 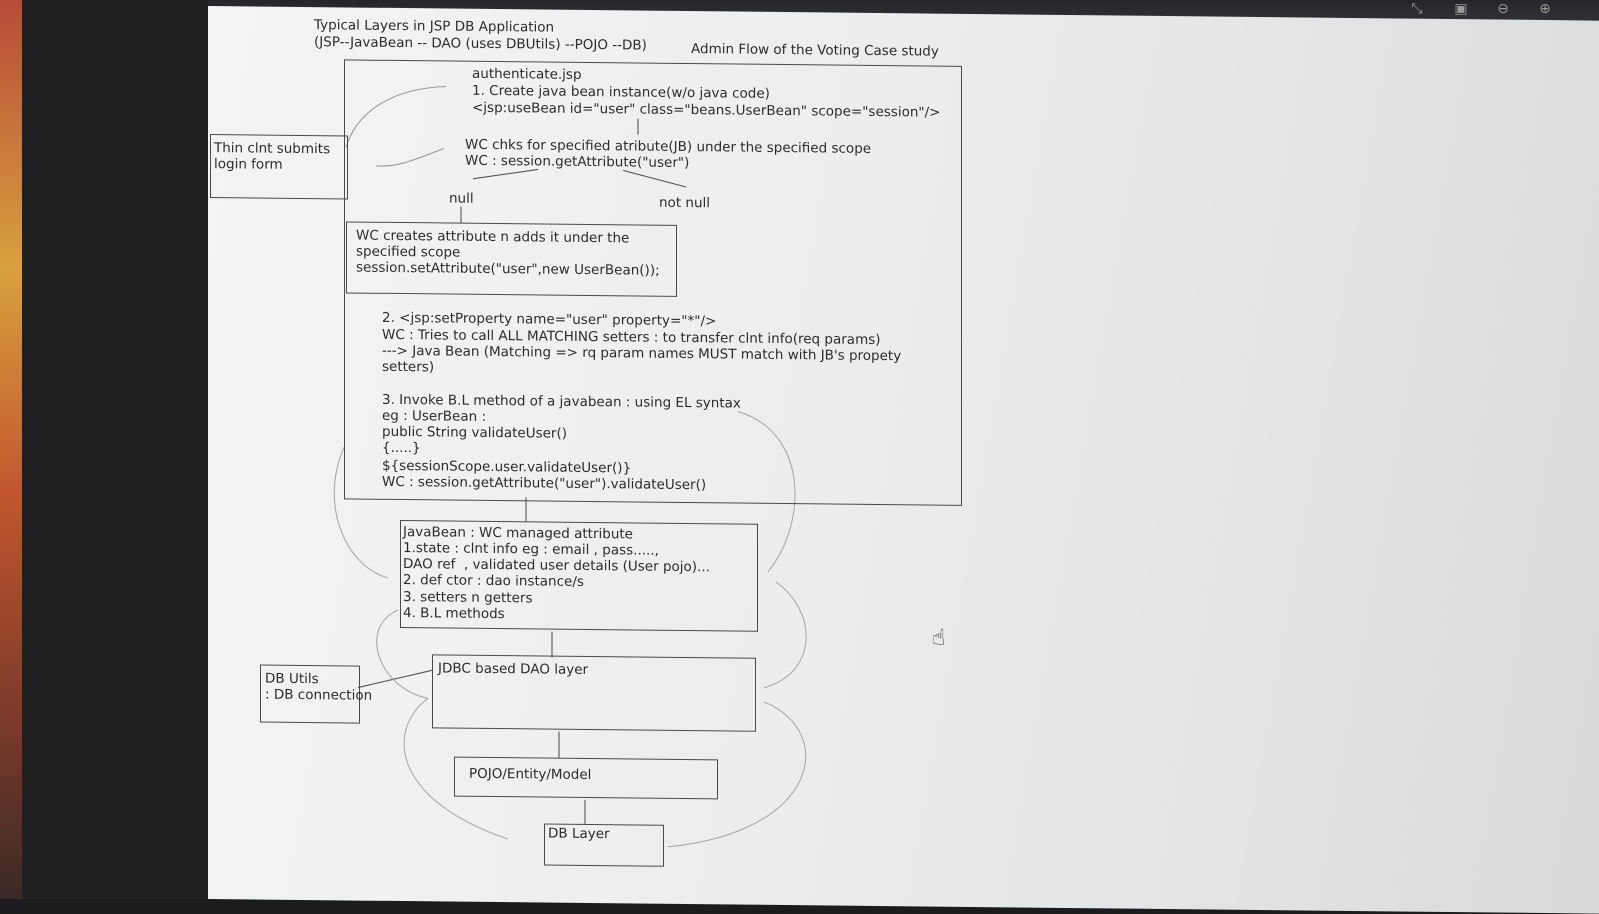 I want to click on zoom-out-icon: ⊖, so click(x=1503, y=9).